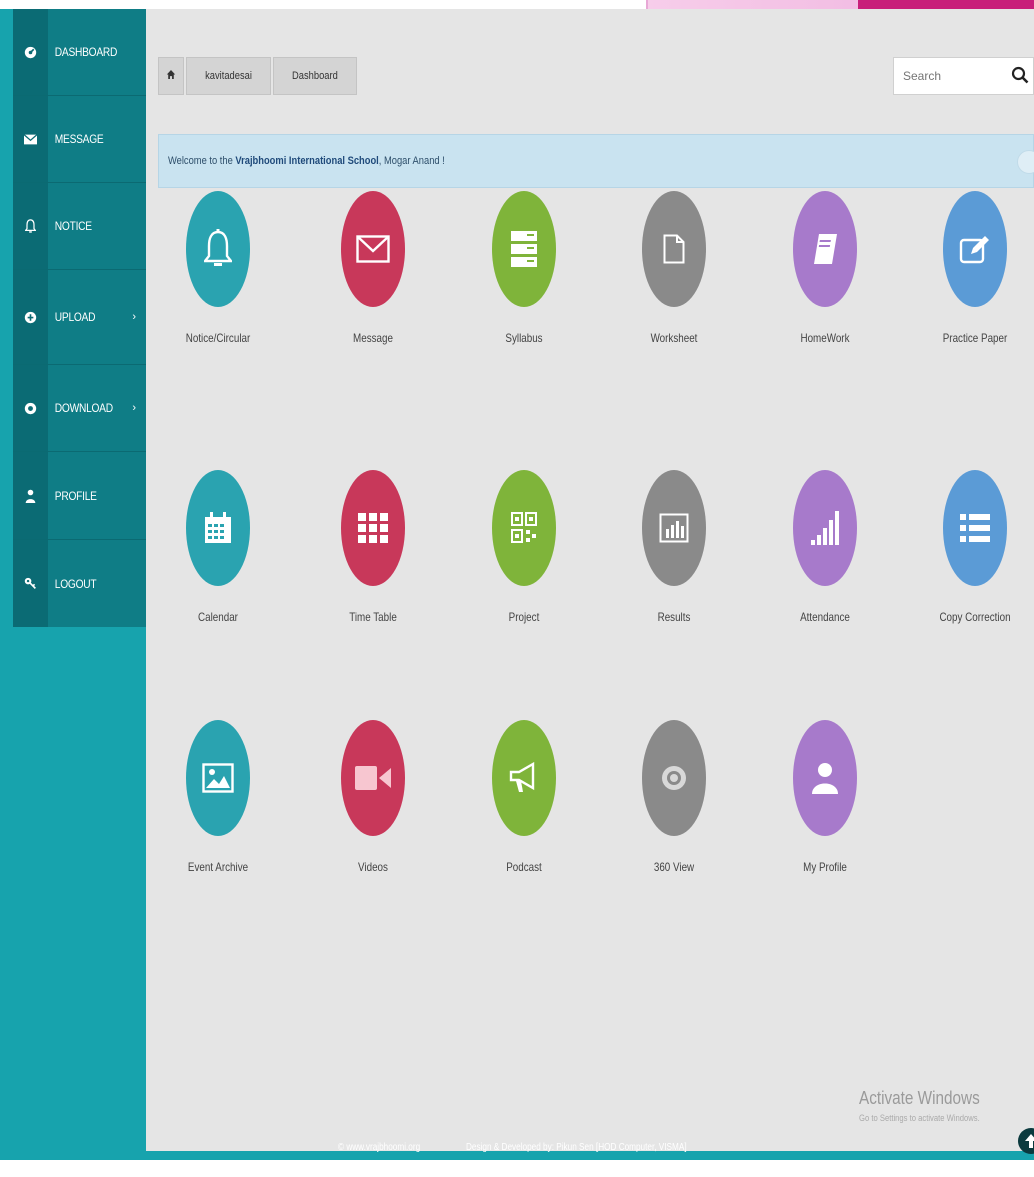 This screenshot has width=1034, height=1177. What do you see at coordinates (953, 76) in the screenshot?
I see `search-input` at bounding box center [953, 76].